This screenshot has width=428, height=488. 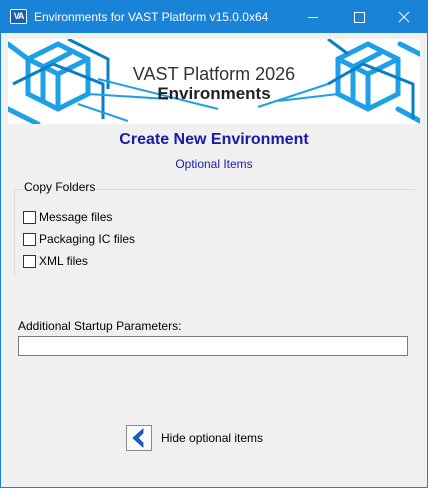 I want to click on hide-optional-items-button: Hide optional items, so click(x=206, y=439).